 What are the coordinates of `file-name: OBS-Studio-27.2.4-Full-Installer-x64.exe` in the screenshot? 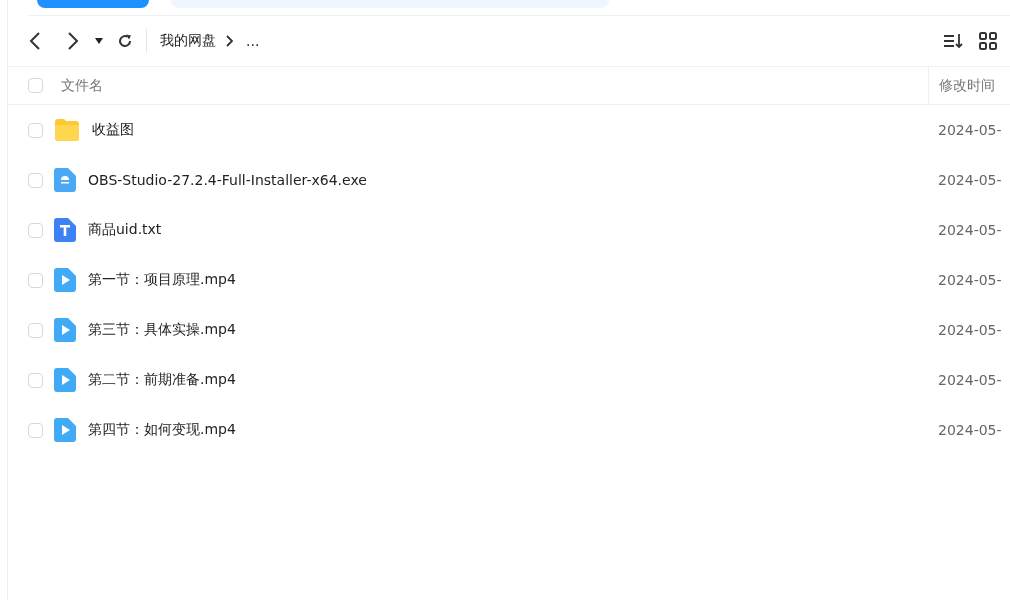 It's located at (227, 180).